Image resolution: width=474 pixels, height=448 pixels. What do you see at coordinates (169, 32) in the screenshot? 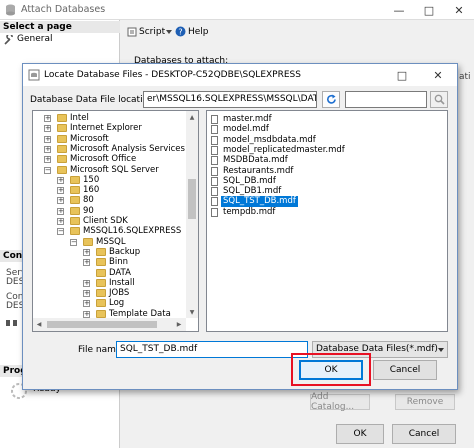
I see `script-dropdown-chevron-icon` at bounding box center [169, 32].